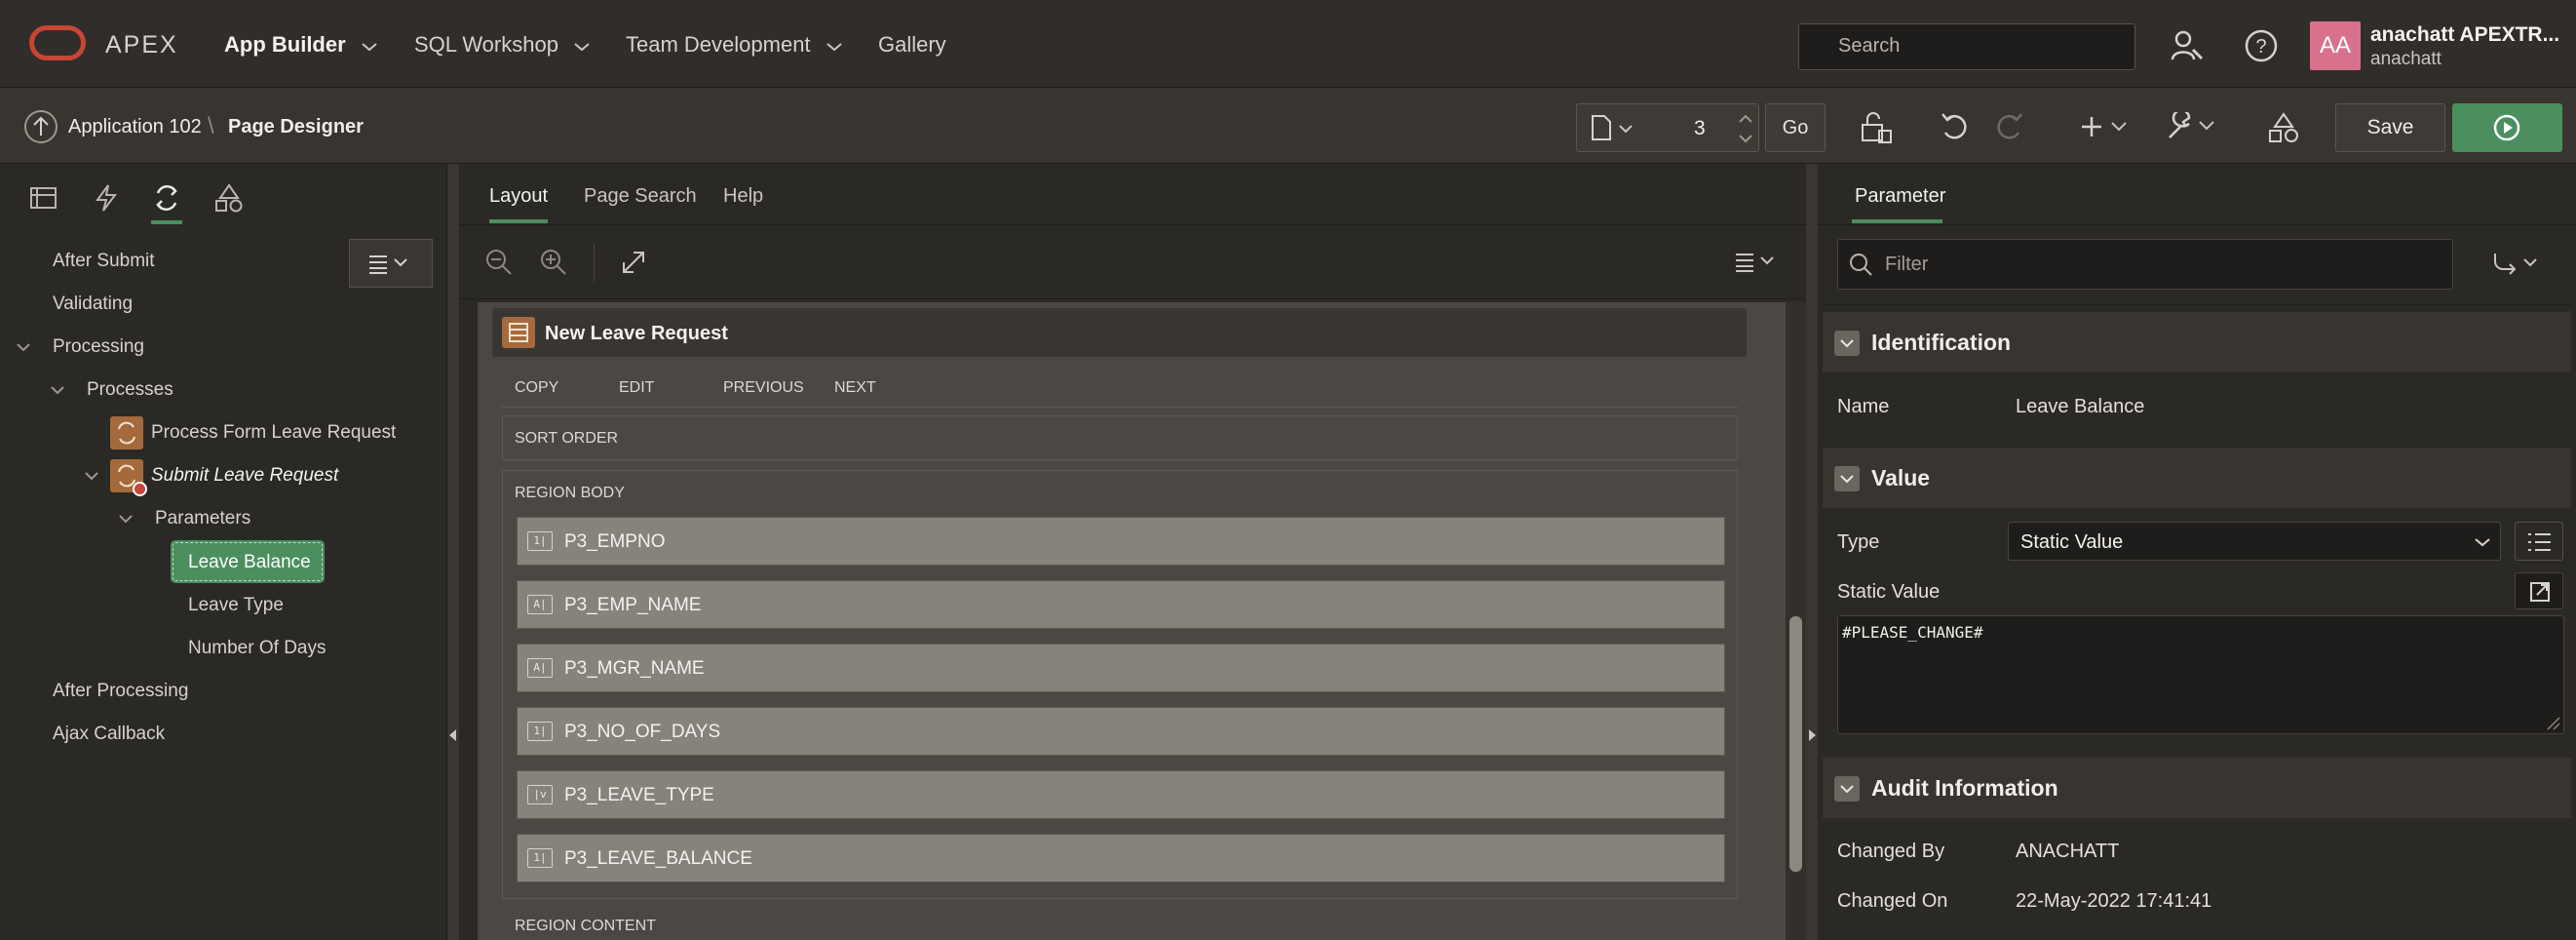 The height and width of the screenshot is (940, 2576). Describe the element at coordinates (2197, 788) in the screenshot. I see `section-audit-information: Audit Information` at that location.